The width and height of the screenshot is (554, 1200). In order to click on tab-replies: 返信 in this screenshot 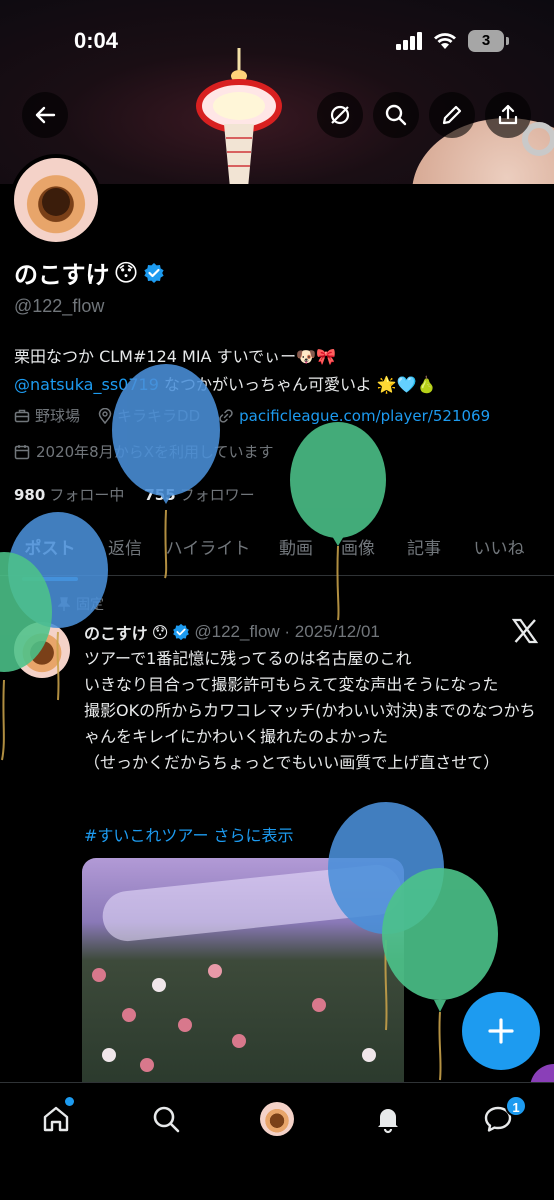, I will do `click(125, 549)`.